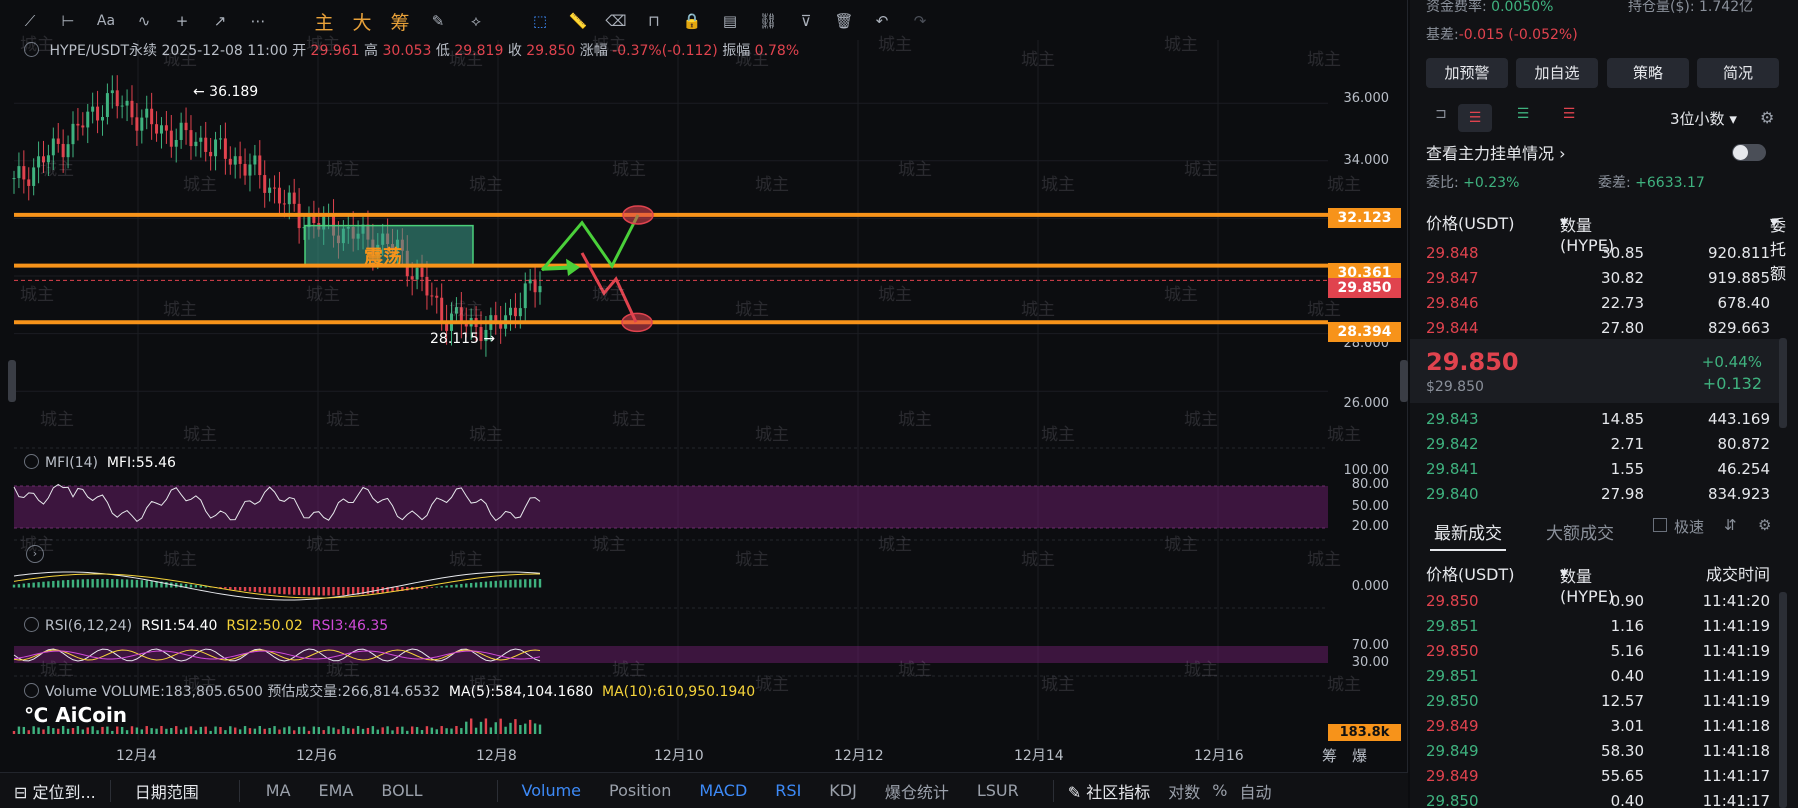 This screenshot has height=808, width=1798. What do you see at coordinates (1598, 652) in the screenshot?
I see `trade-row: 29.850 5.16 11:41:19` at bounding box center [1598, 652].